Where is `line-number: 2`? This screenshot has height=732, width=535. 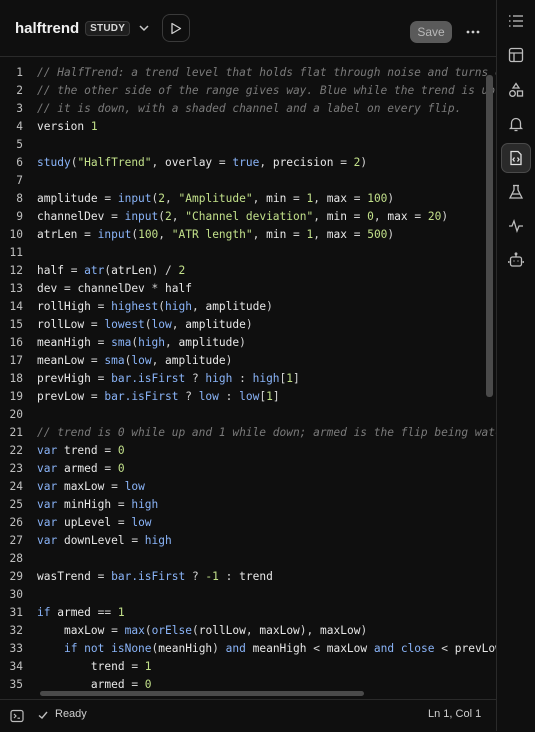
line-number: 2 is located at coordinates (19, 90).